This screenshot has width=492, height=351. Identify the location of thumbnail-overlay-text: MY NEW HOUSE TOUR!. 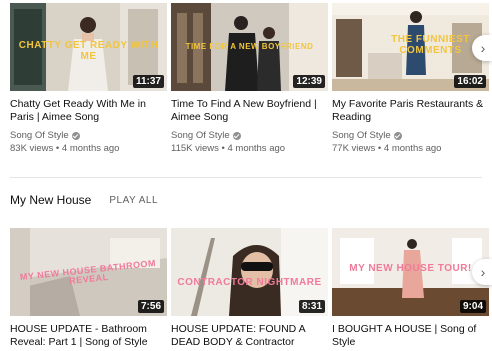
(410, 268).